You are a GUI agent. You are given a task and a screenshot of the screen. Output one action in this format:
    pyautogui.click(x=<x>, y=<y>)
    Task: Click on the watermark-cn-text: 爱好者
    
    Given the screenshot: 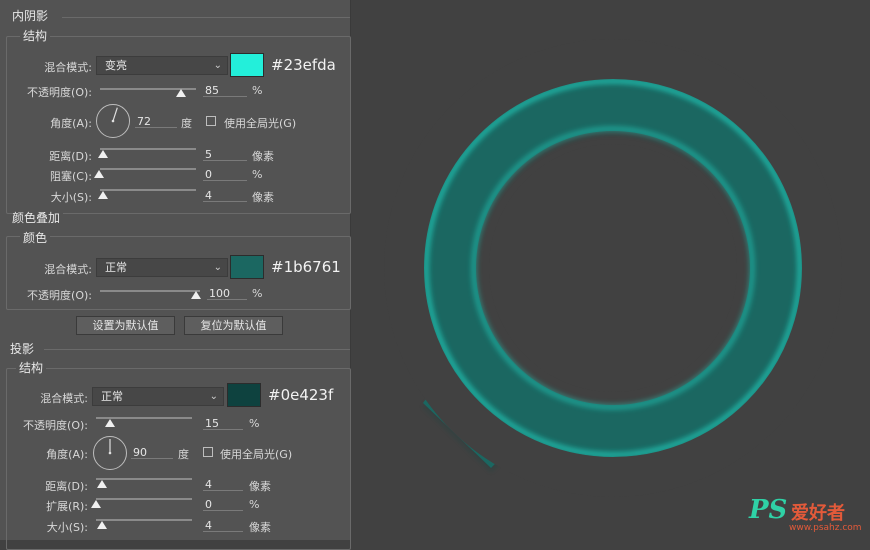 What is the action you would take?
    pyautogui.click(x=818, y=513)
    